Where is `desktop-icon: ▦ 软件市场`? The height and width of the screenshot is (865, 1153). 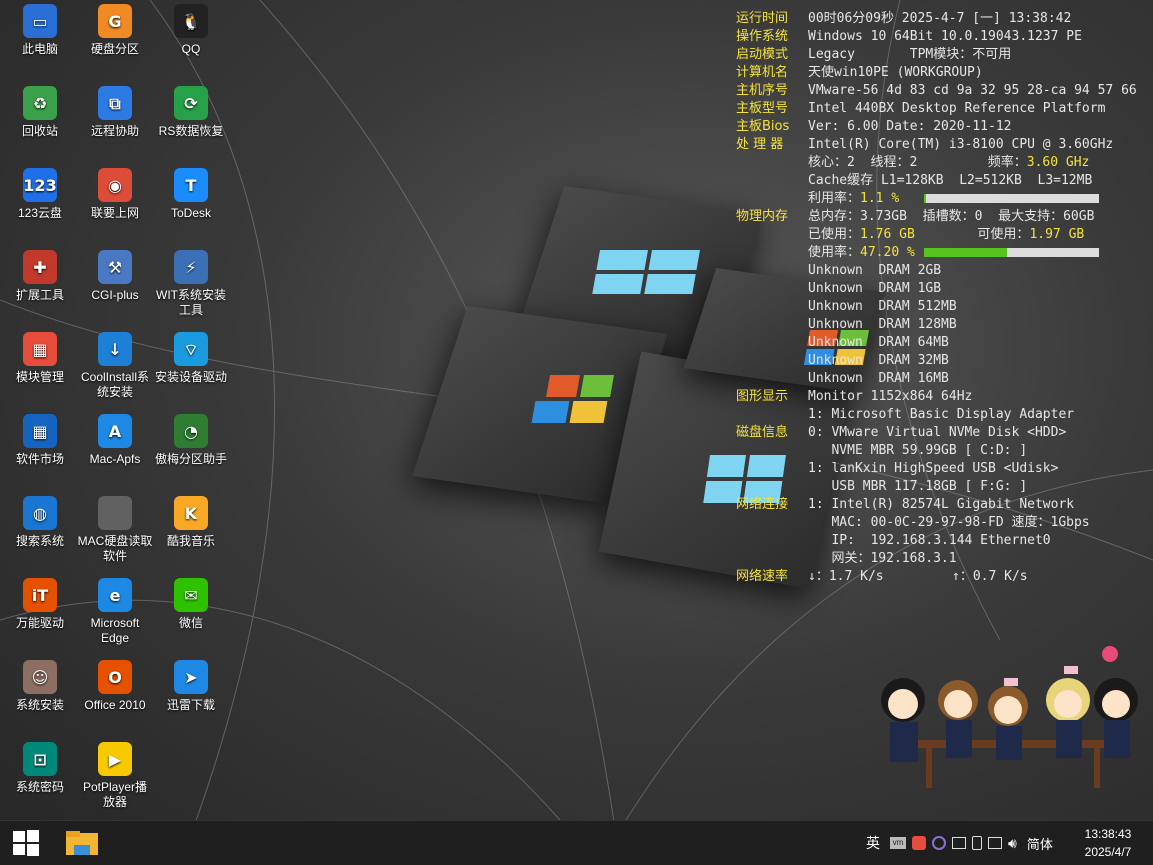
desktop-icon: ▦ 软件市场 is located at coordinates (40, 440).